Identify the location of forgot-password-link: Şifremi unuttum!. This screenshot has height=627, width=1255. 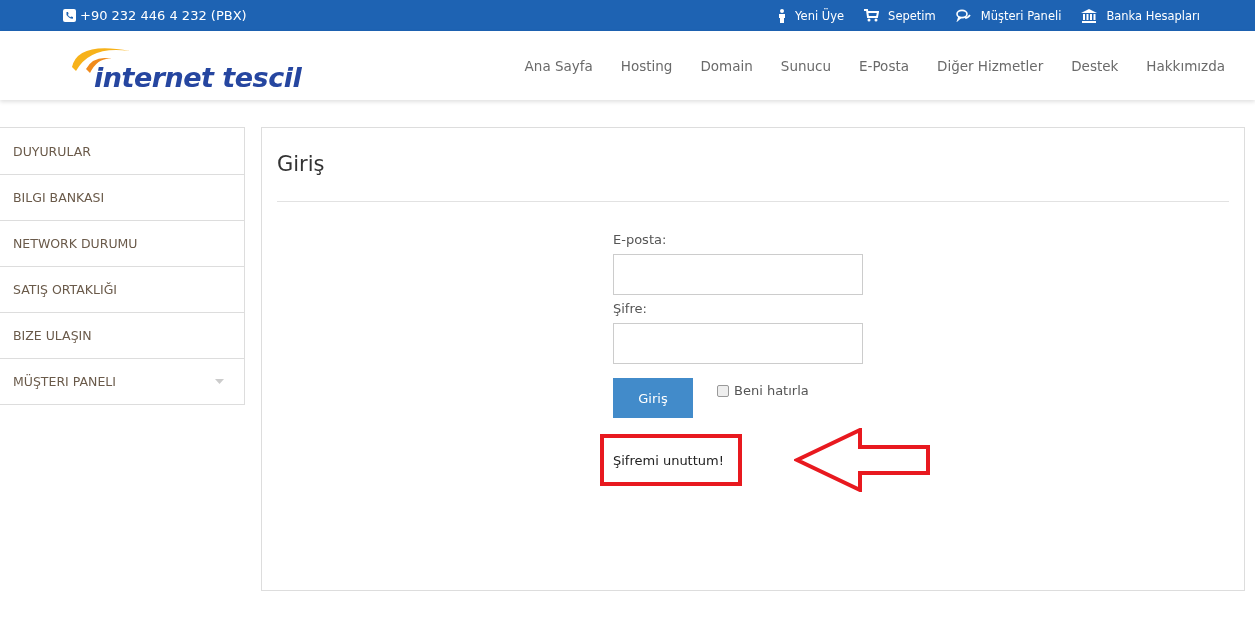
(668, 460).